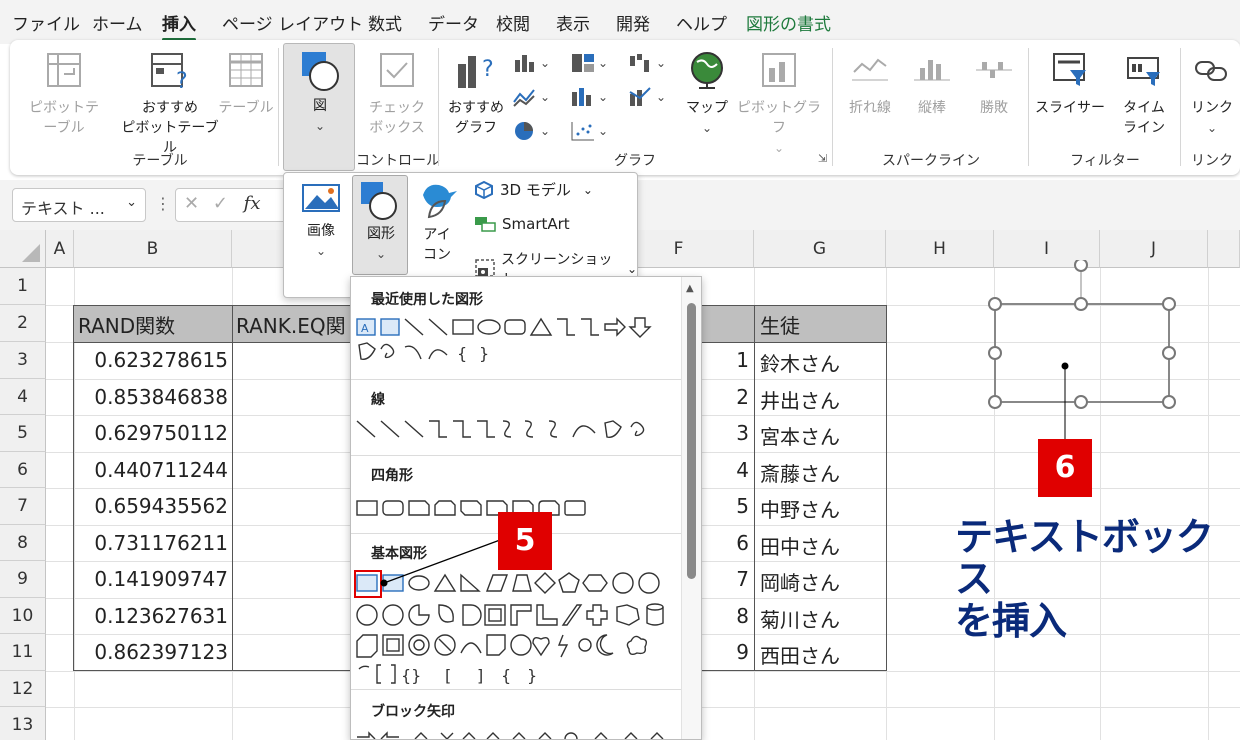  Describe the element at coordinates (707, 94) in the screenshot. I see `map-button: マップ ⌄` at that location.